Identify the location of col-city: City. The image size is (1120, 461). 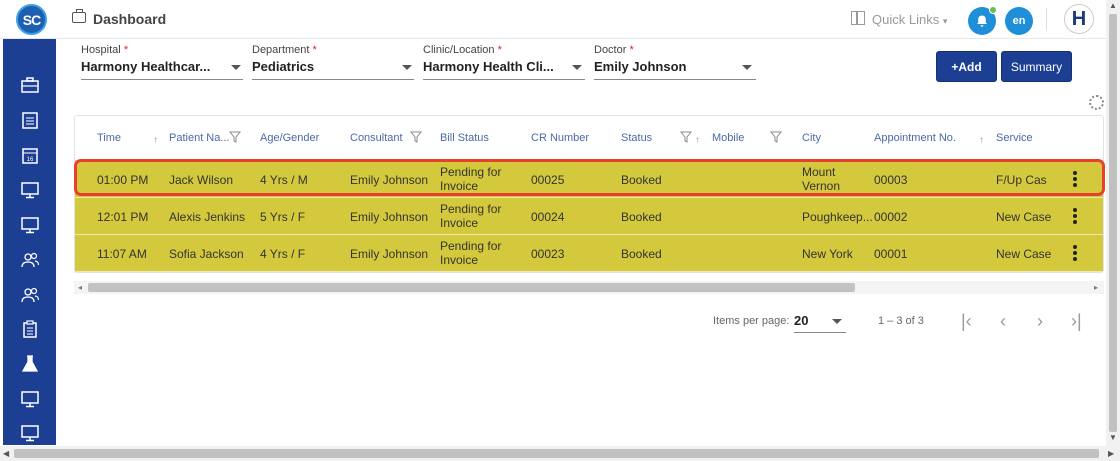
(811, 138).